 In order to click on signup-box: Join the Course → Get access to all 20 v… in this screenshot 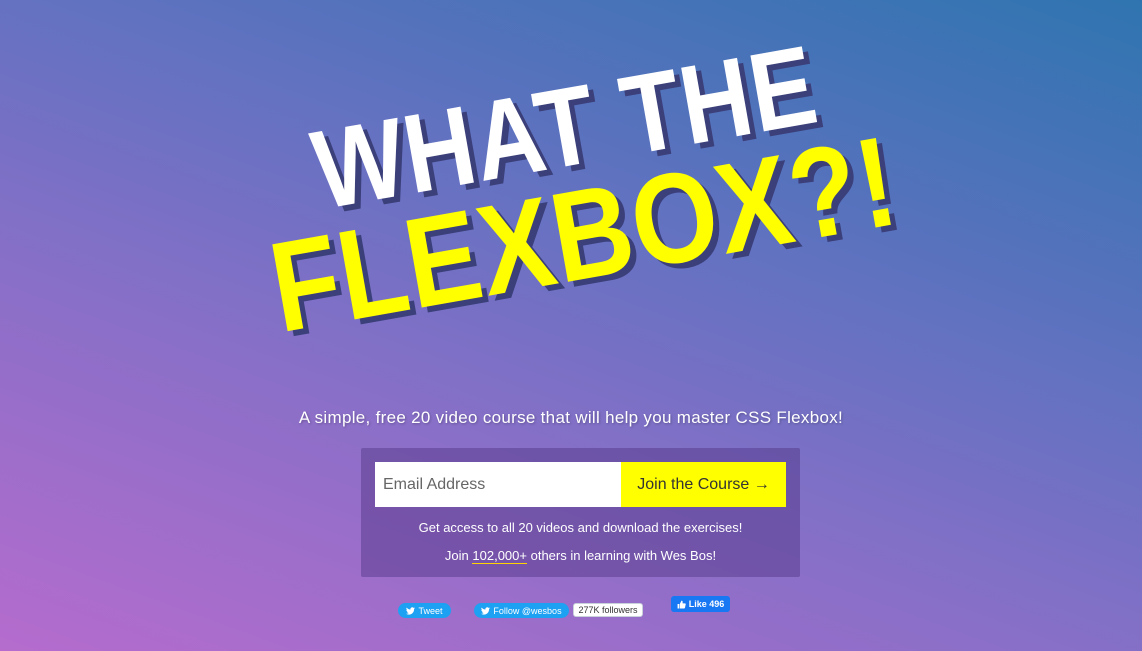, I will do `click(580, 512)`.